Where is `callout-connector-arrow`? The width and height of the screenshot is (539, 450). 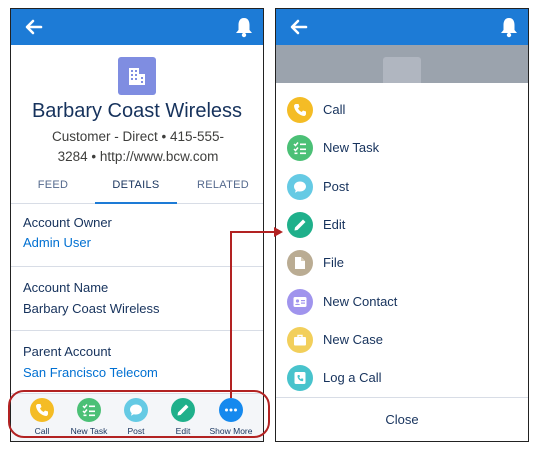
callout-connector-arrow is located at coordinates (256, 312).